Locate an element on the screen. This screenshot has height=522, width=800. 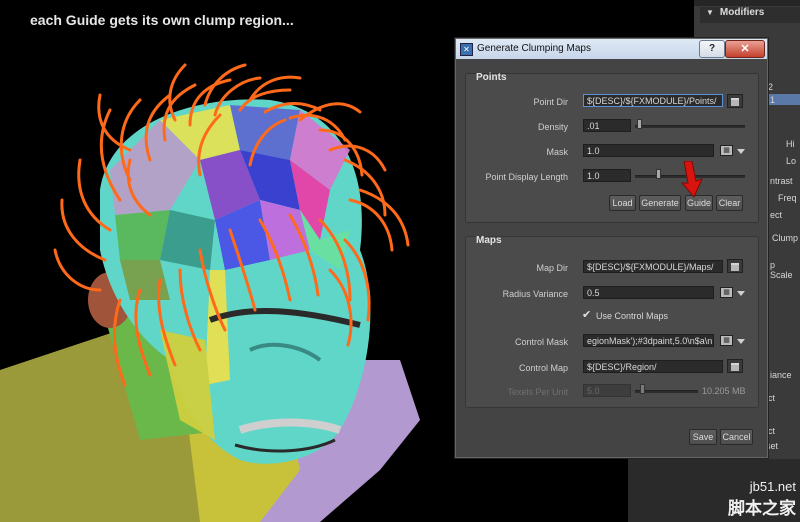
red-arrow-annotation-icon is located at coordinates (691, 179).